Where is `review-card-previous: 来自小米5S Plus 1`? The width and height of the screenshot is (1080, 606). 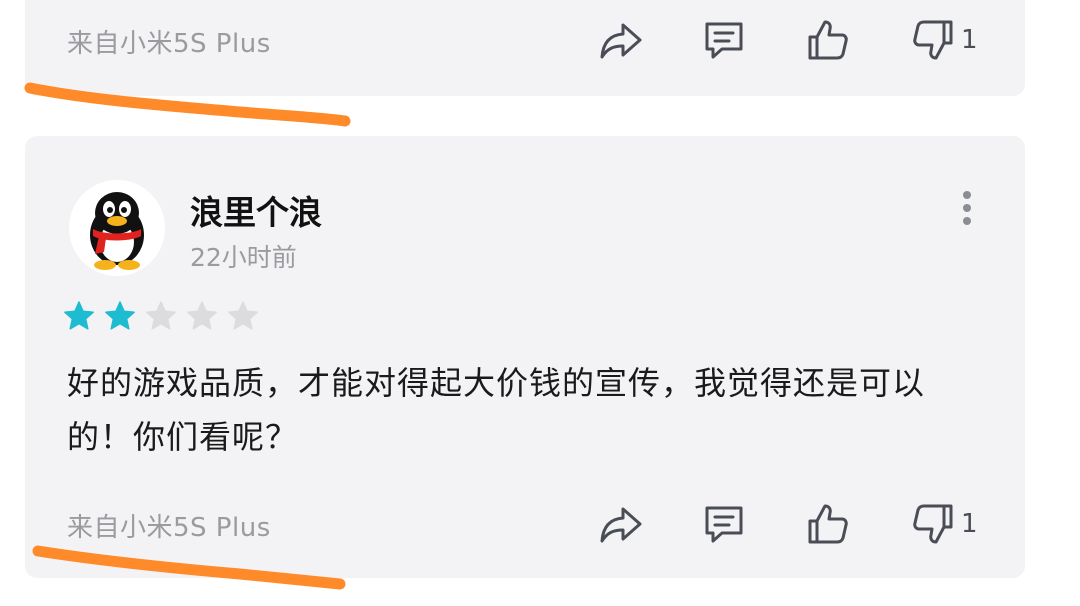 review-card-previous: 来自小米5S Plus 1 is located at coordinates (525, 48).